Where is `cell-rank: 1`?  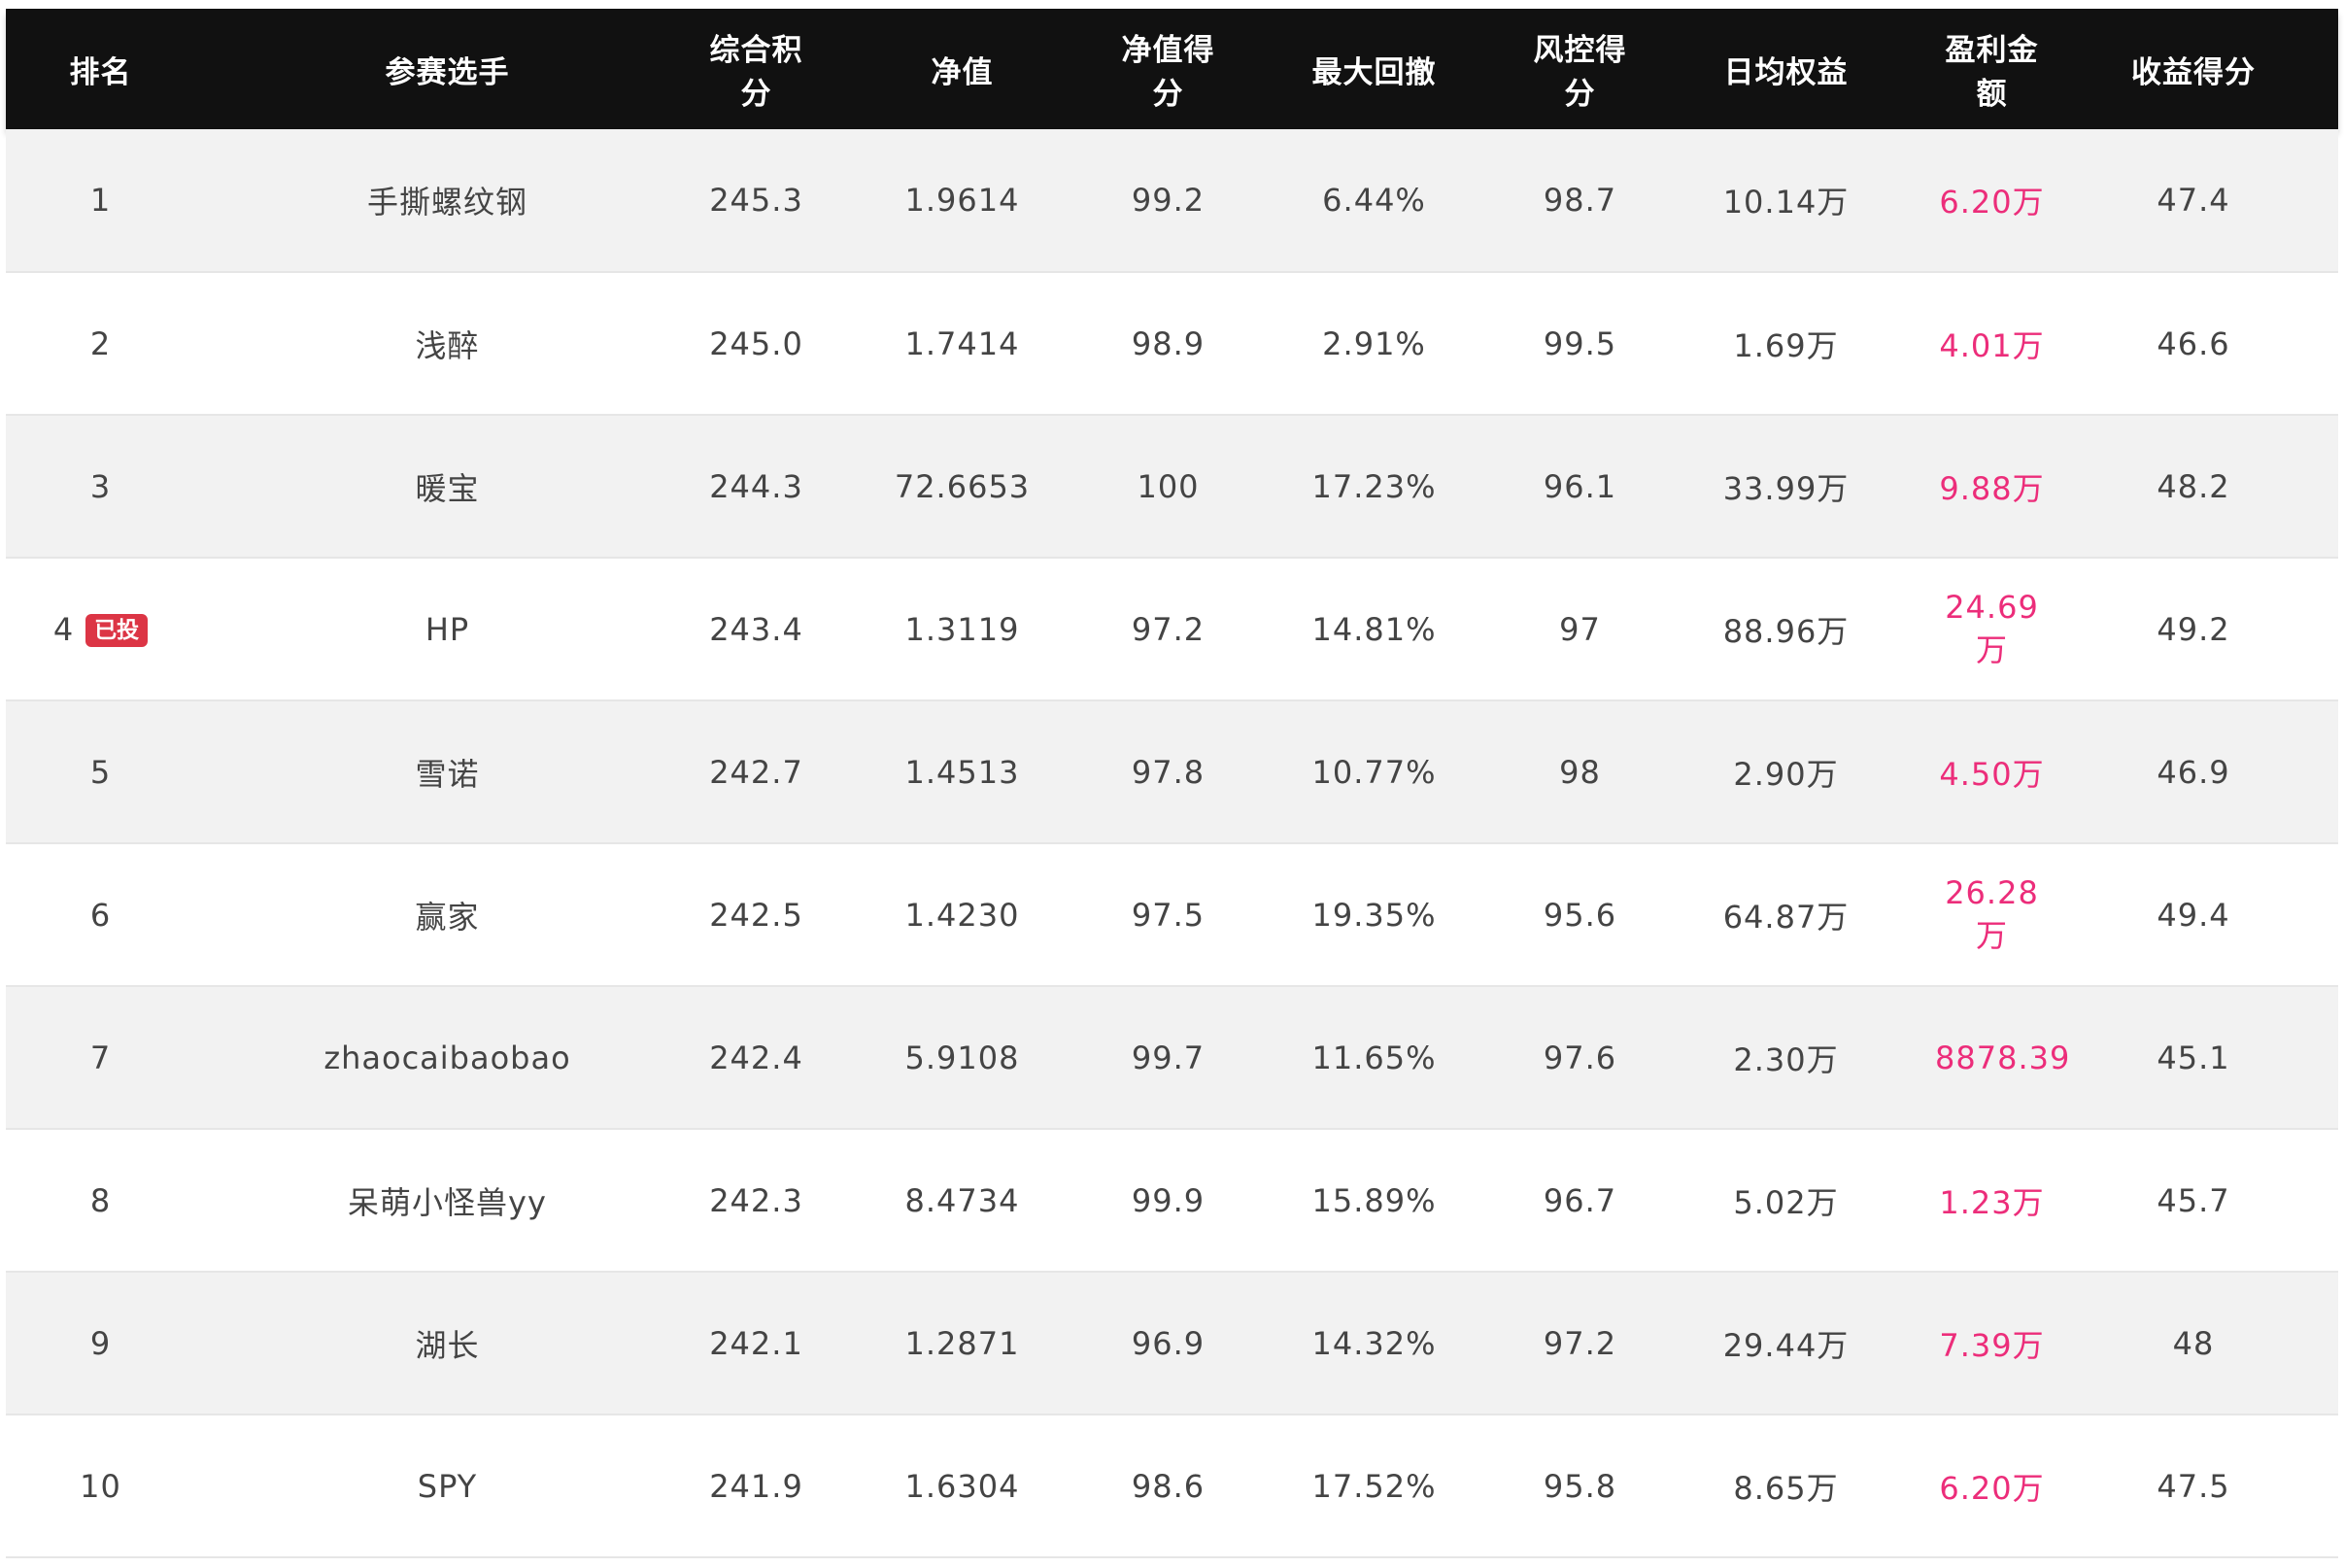 cell-rank: 1 is located at coordinates (100, 201).